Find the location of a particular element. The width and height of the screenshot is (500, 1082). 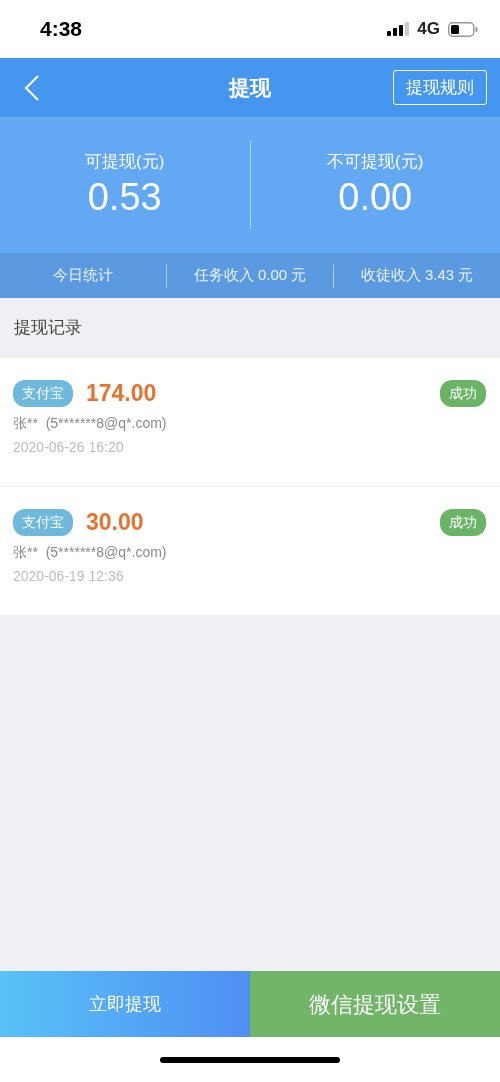

page-title: 提现 is located at coordinates (250, 87).